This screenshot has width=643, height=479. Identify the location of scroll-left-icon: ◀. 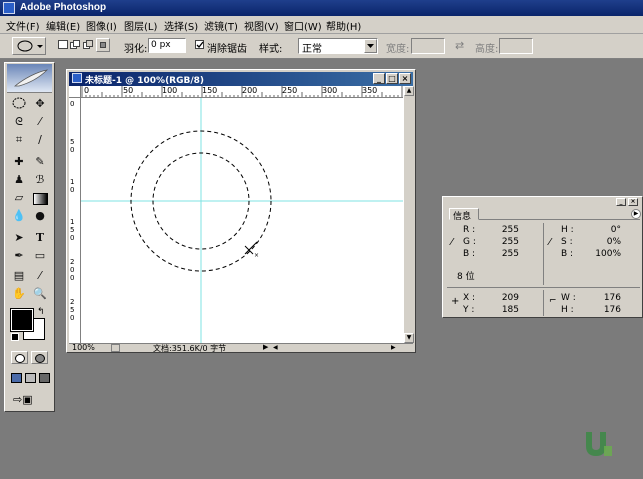
(277, 348).